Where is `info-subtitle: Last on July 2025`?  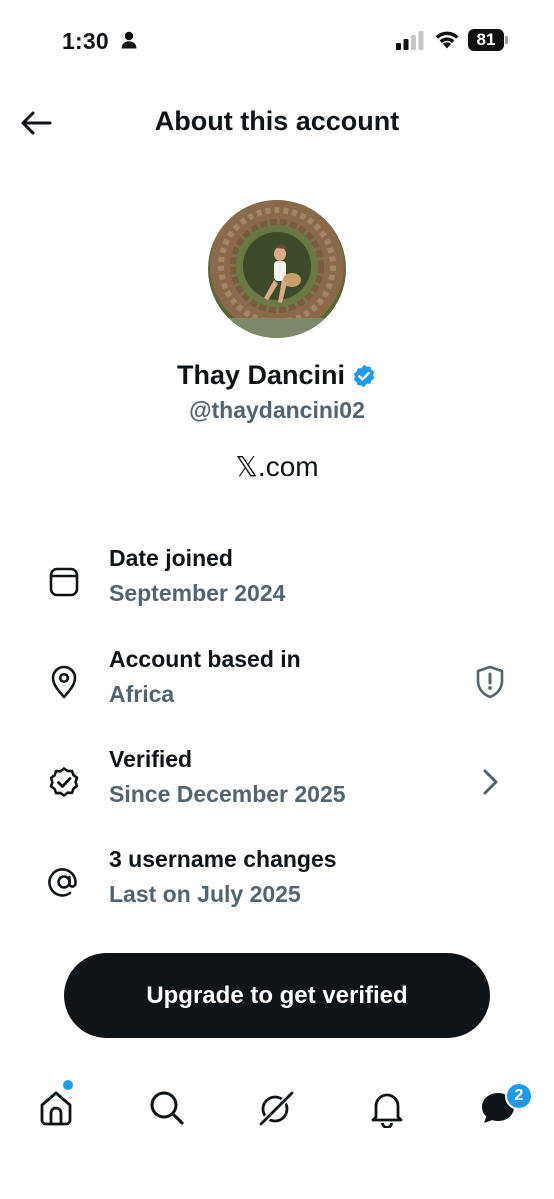 info-subtitle: Last on July 2025 is located at coordinates (205, 894).